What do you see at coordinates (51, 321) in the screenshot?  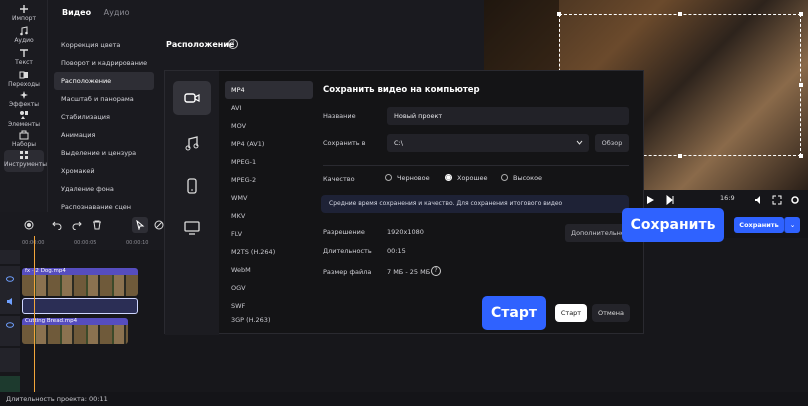 I see `clip-name: Cutting Bread.mp4` at bounding box center [51, 321].